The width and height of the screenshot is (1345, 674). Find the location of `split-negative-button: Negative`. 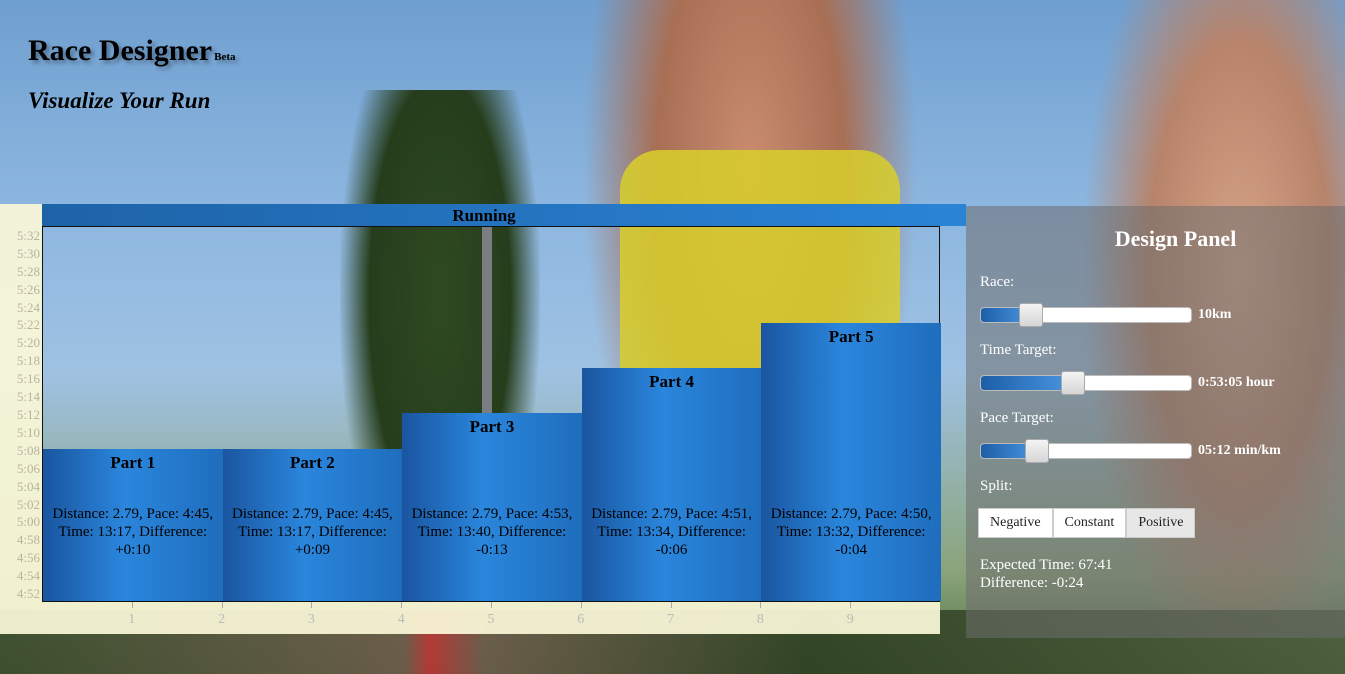

split-negative-button: Negative is located at coordinates (1015, 523).